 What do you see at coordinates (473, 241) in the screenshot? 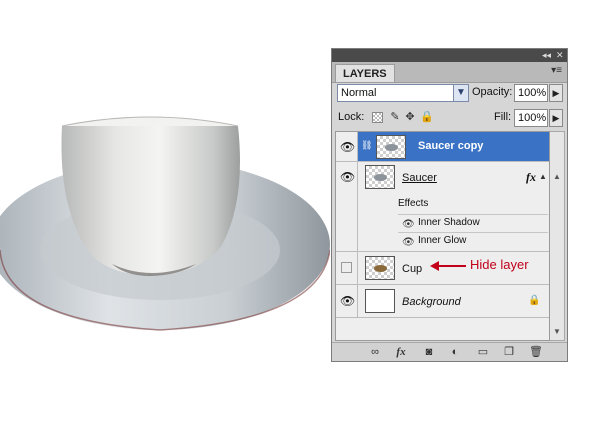
I see `effect-inner-glow: 👁 Inner Glow` at bounding box center [473, 241].